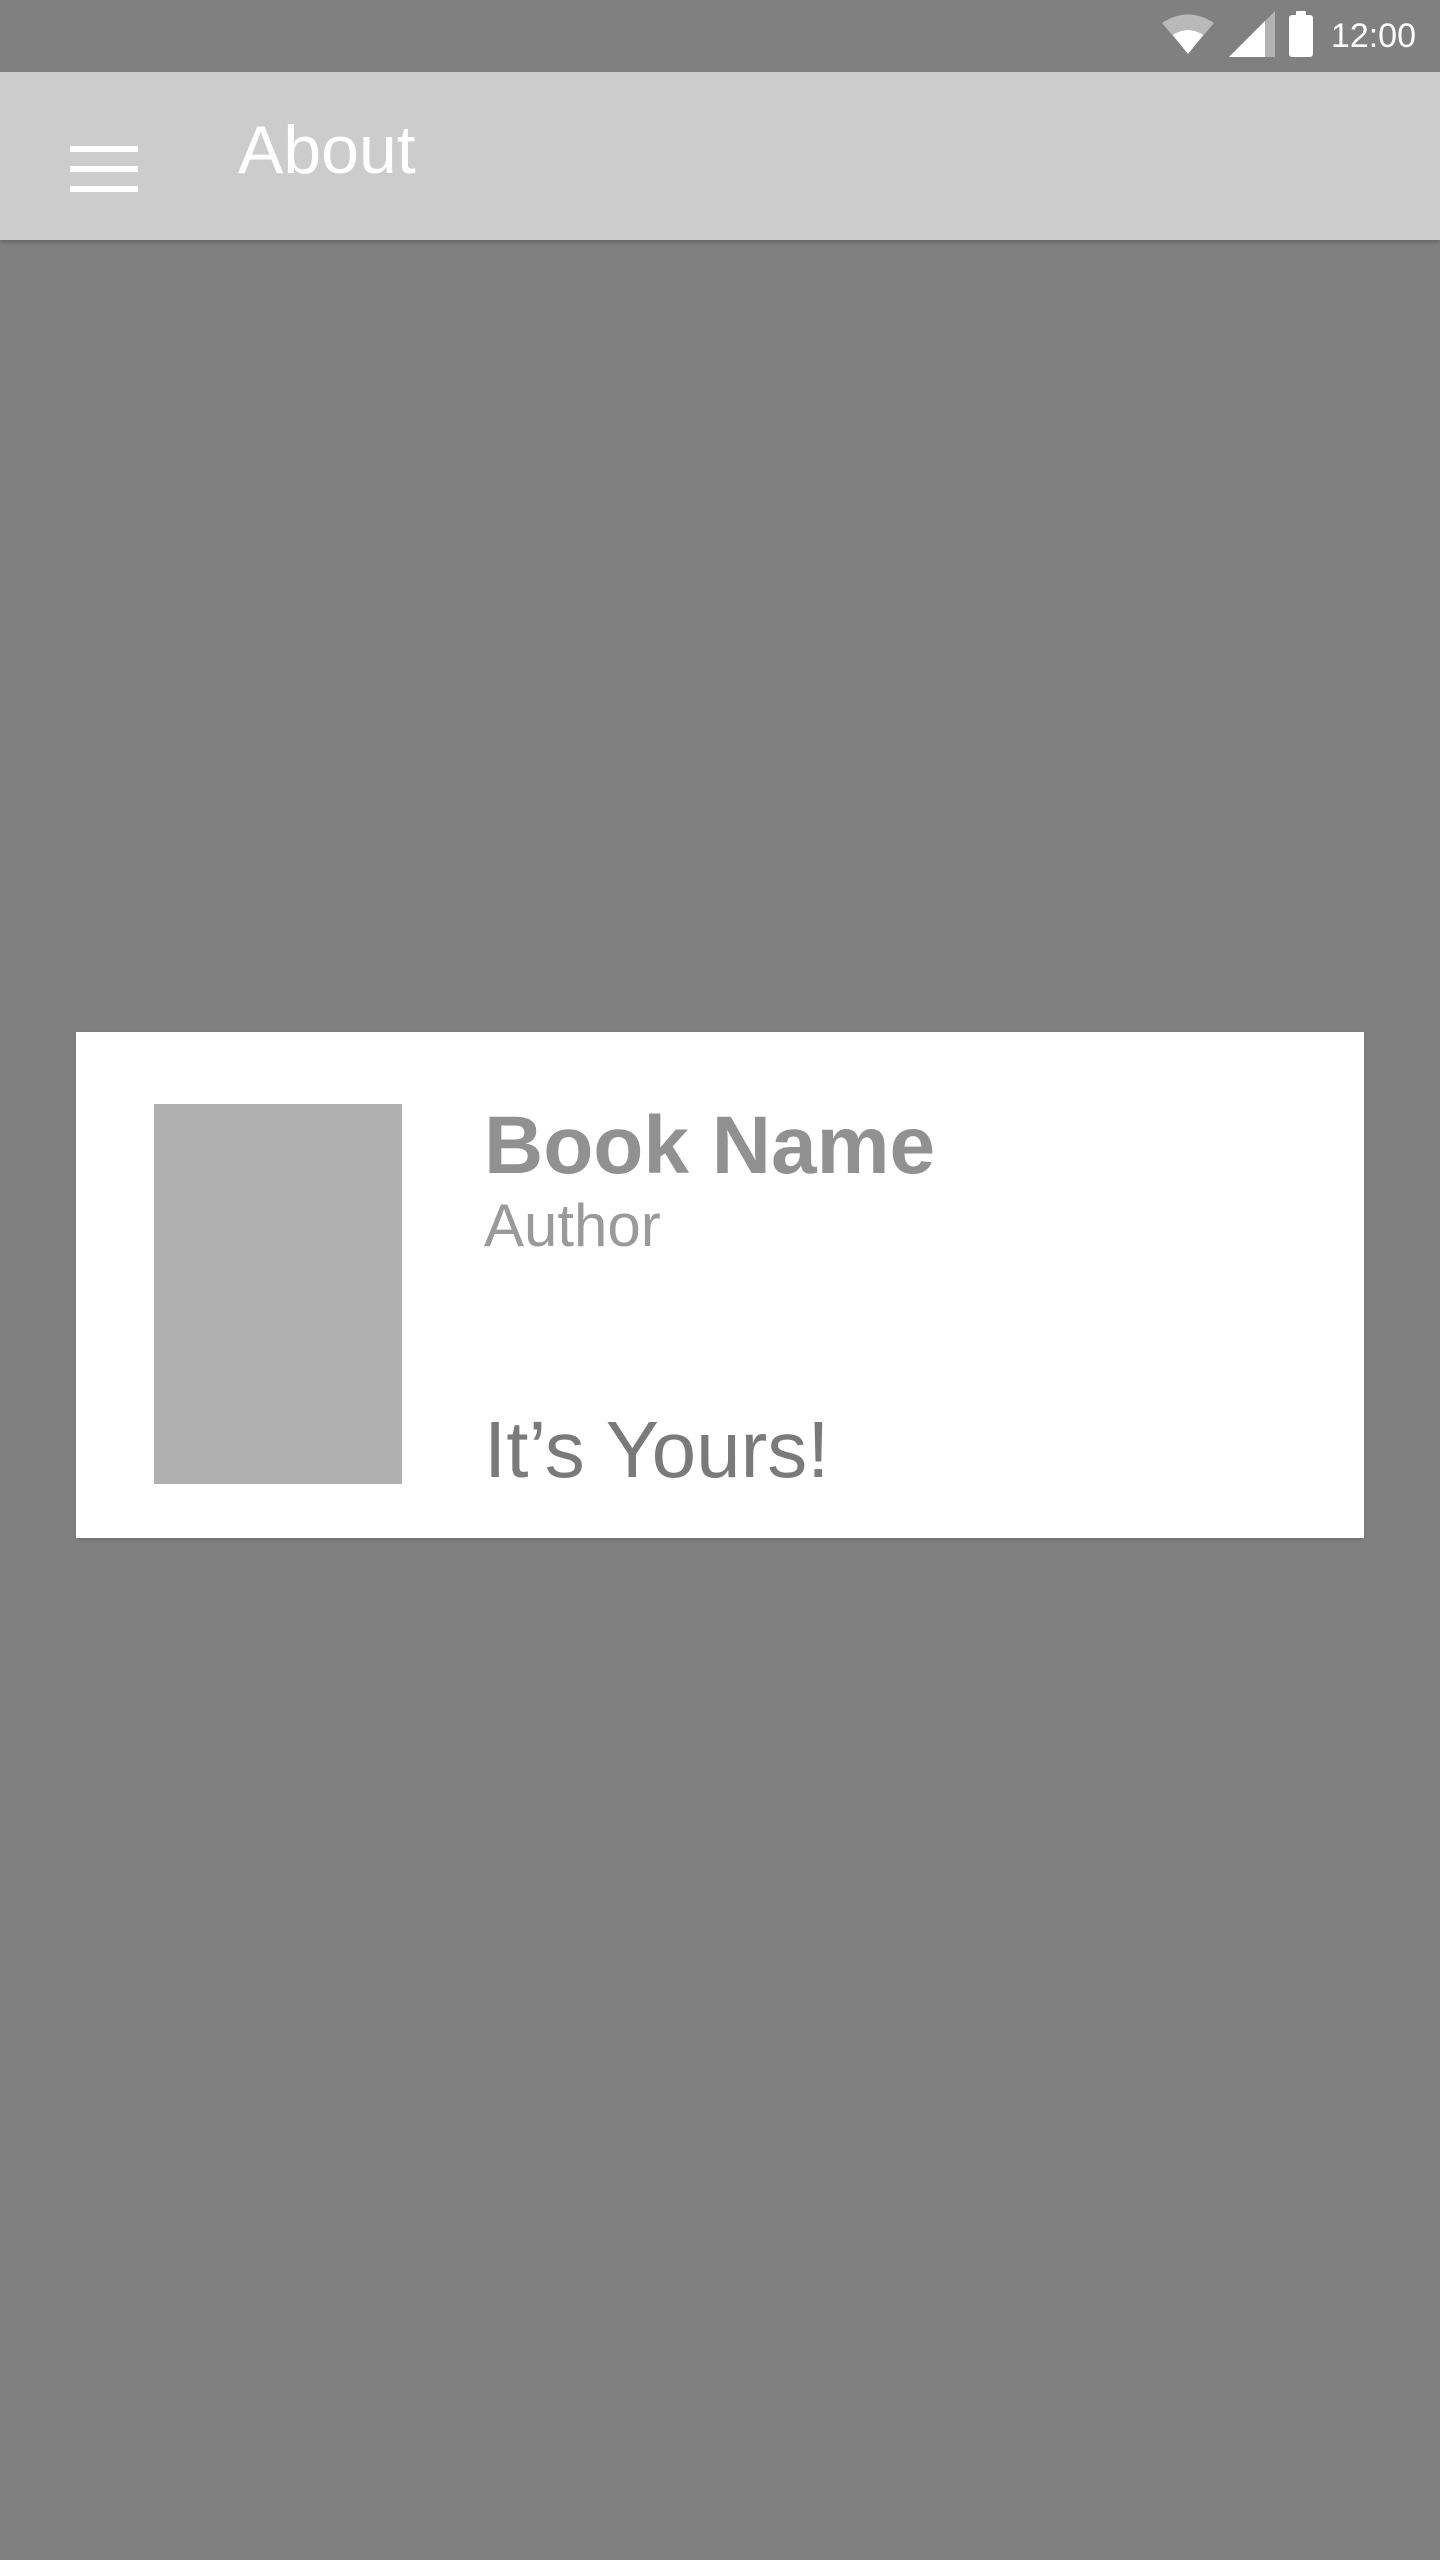 This screenshot has width=1440, height=2560. Describe the element at coordinates (720, 36) in the screenshot. I see `status-bar: 12:00` at that location.